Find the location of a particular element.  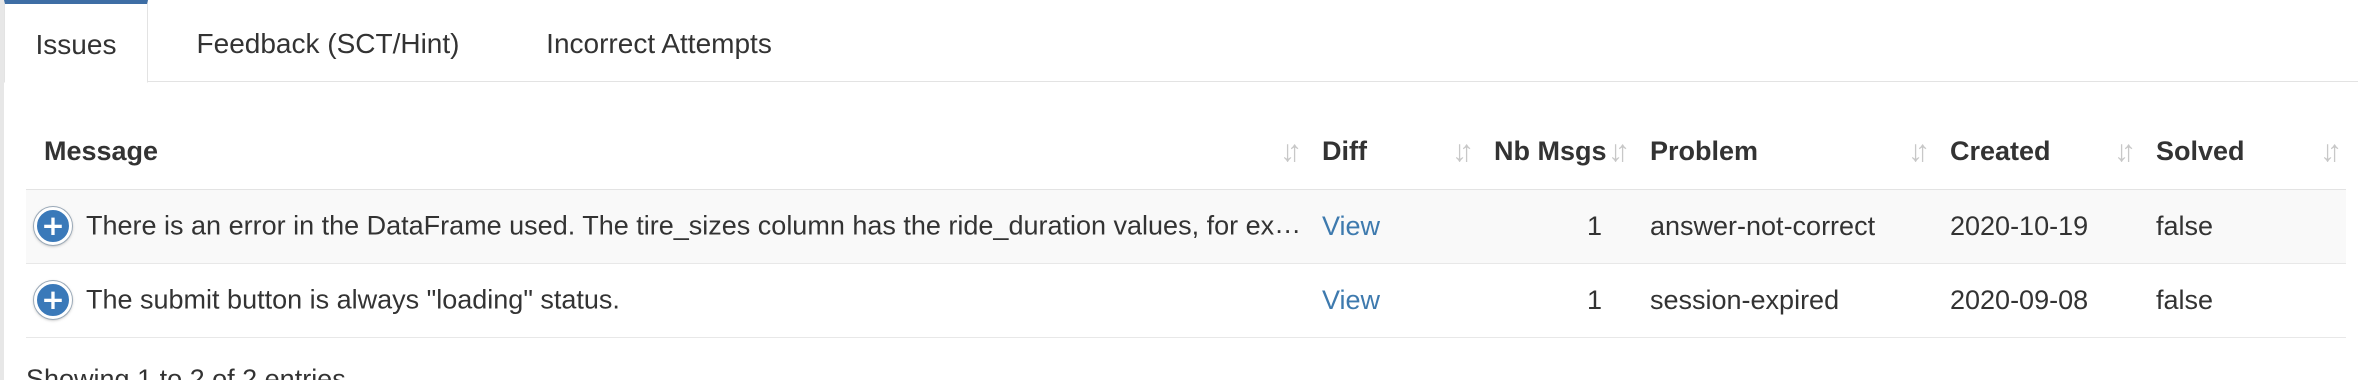

column-header-label: Nb Msgs is located at coordinates (1550, 151).